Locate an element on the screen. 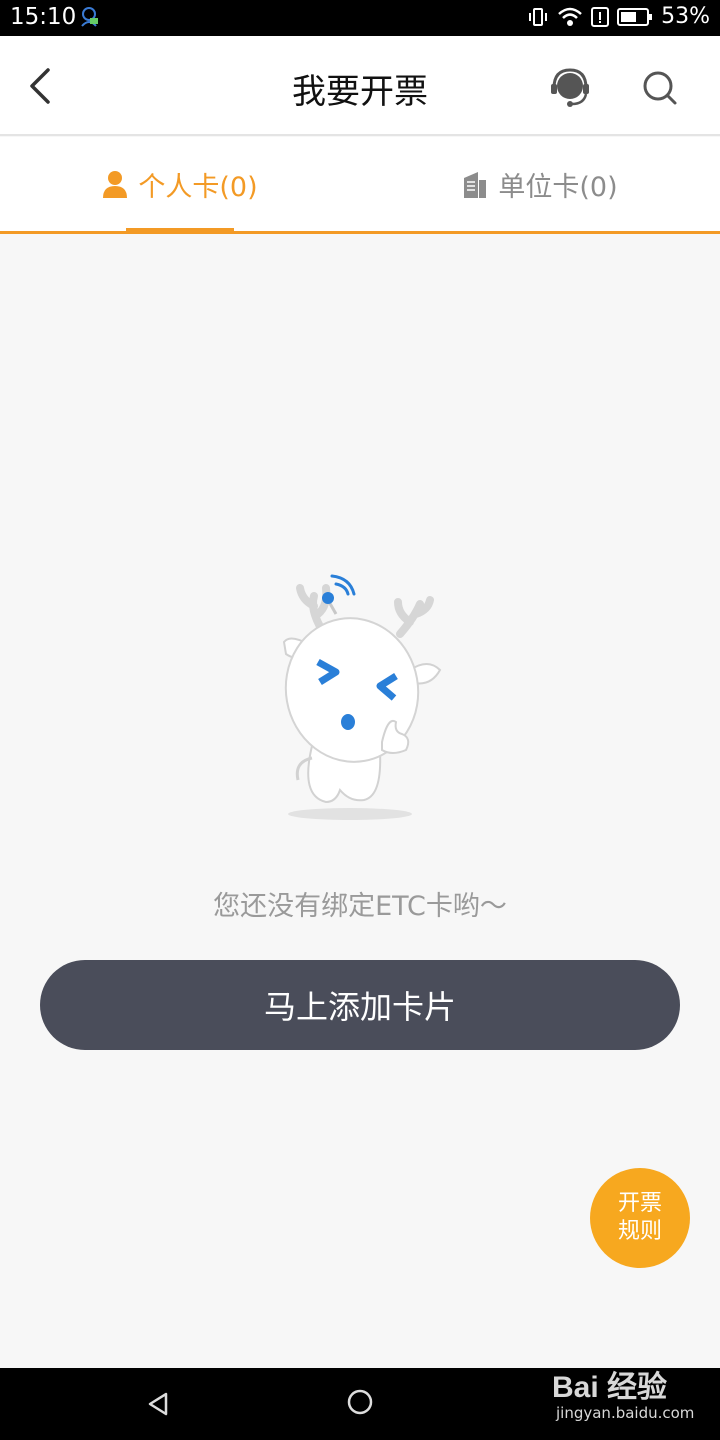  tab-personal-label: 个人卡(0) is located at coordinates (198, 187).